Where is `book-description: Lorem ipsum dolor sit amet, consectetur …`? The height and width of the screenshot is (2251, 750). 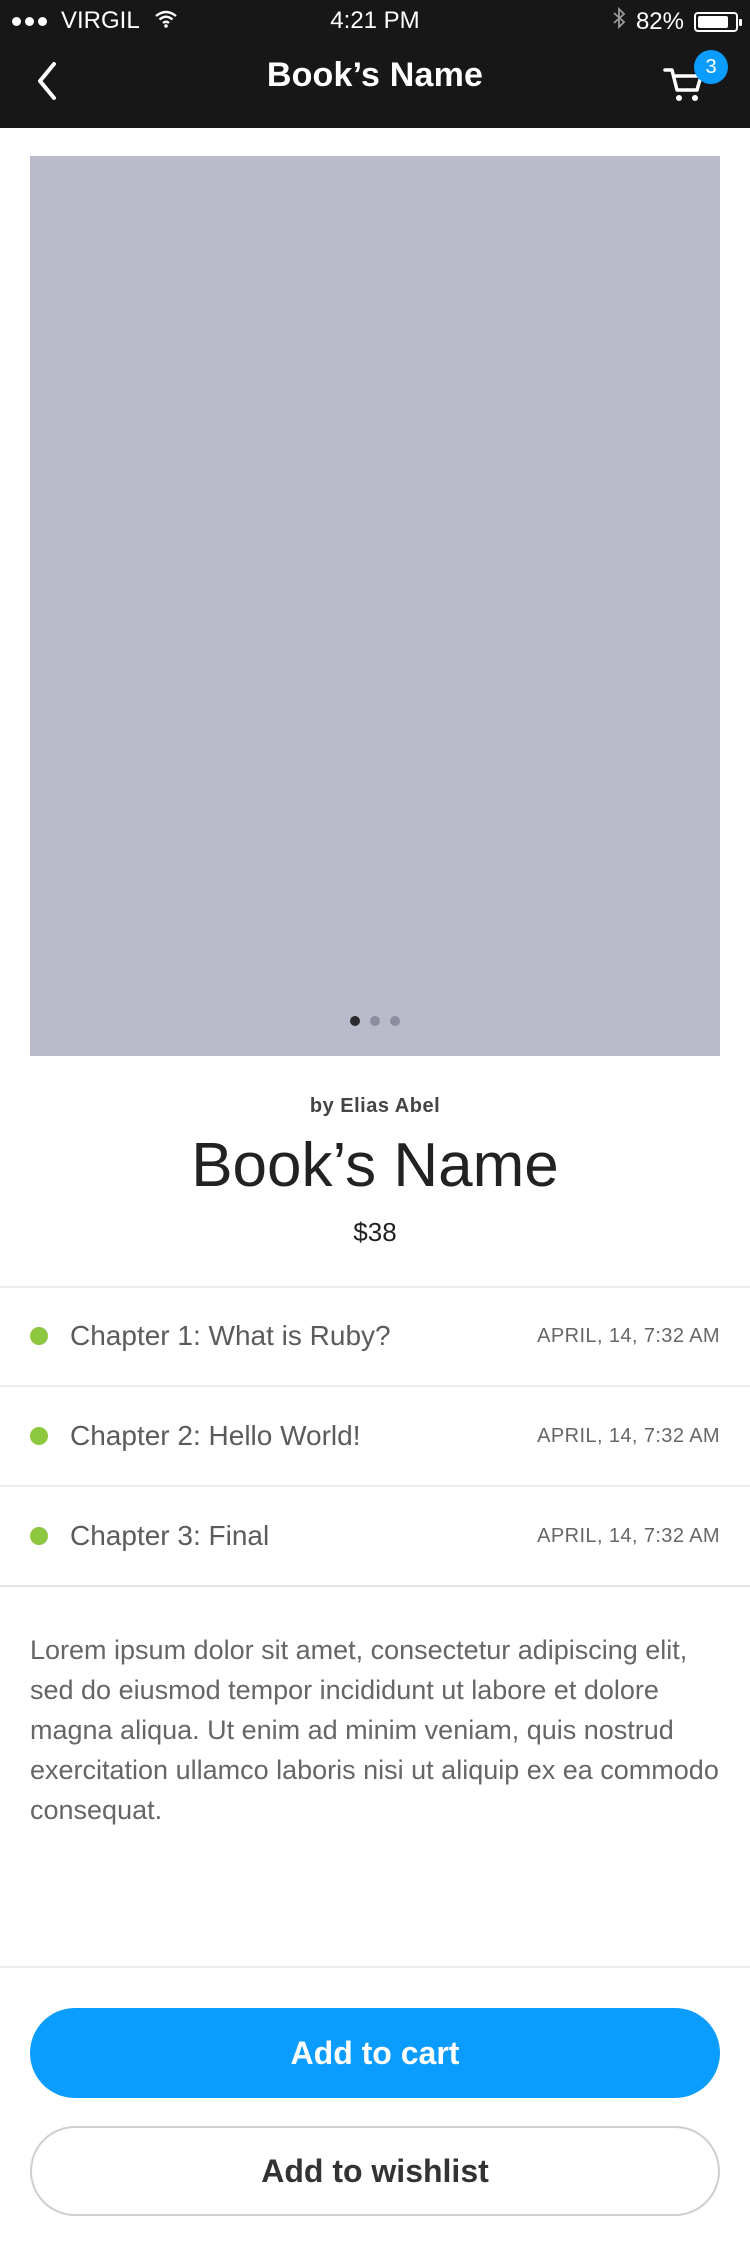
book-description: Lorem ipsum dolor sit amet, consectetur … is located at coordinates (374, 1730).